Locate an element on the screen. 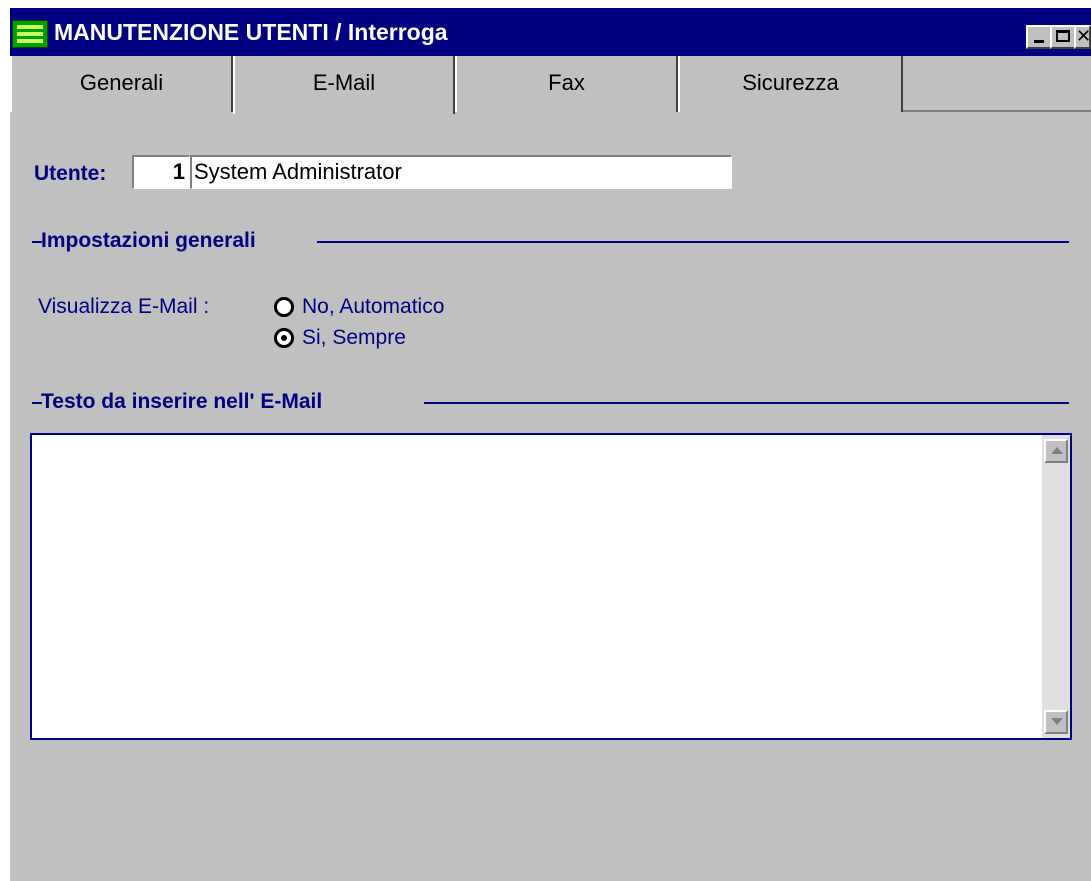 The height and width of the screenshot is (881, 1091). tab-sicurezza: Sicurezza is located at coordinates (790, 84).